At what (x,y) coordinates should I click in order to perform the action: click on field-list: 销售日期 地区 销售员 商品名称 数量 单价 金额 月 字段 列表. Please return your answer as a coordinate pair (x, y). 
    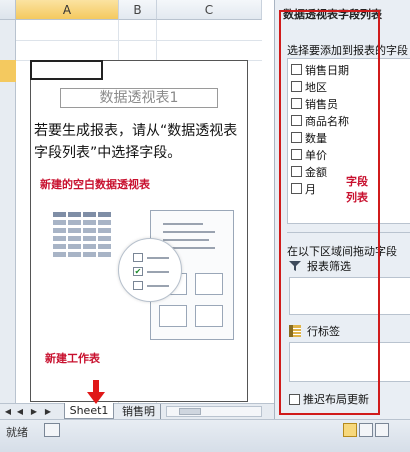
    Looking at the image, I should click on (348, 141).